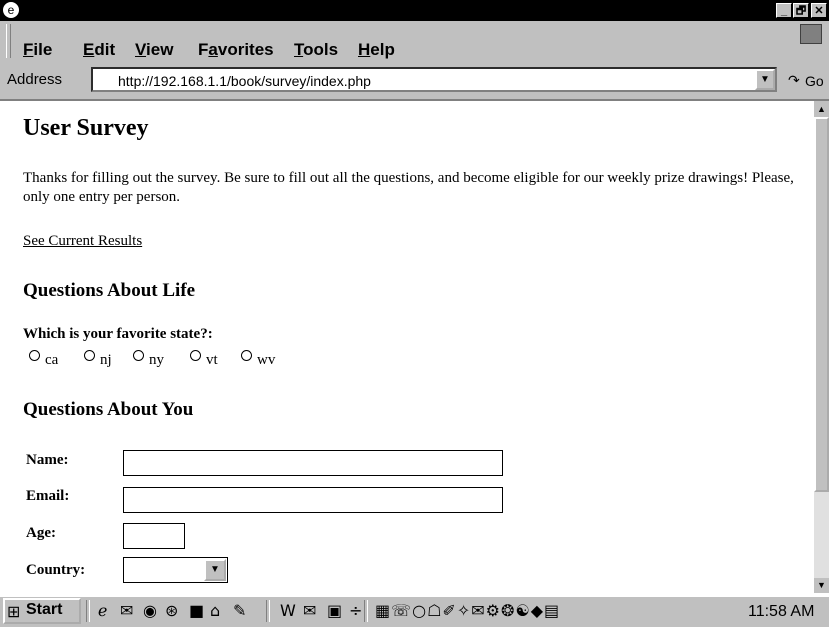 This screenshot has height=627, width=829. I want to click on ie-window-icon: e, so click(11, 10).